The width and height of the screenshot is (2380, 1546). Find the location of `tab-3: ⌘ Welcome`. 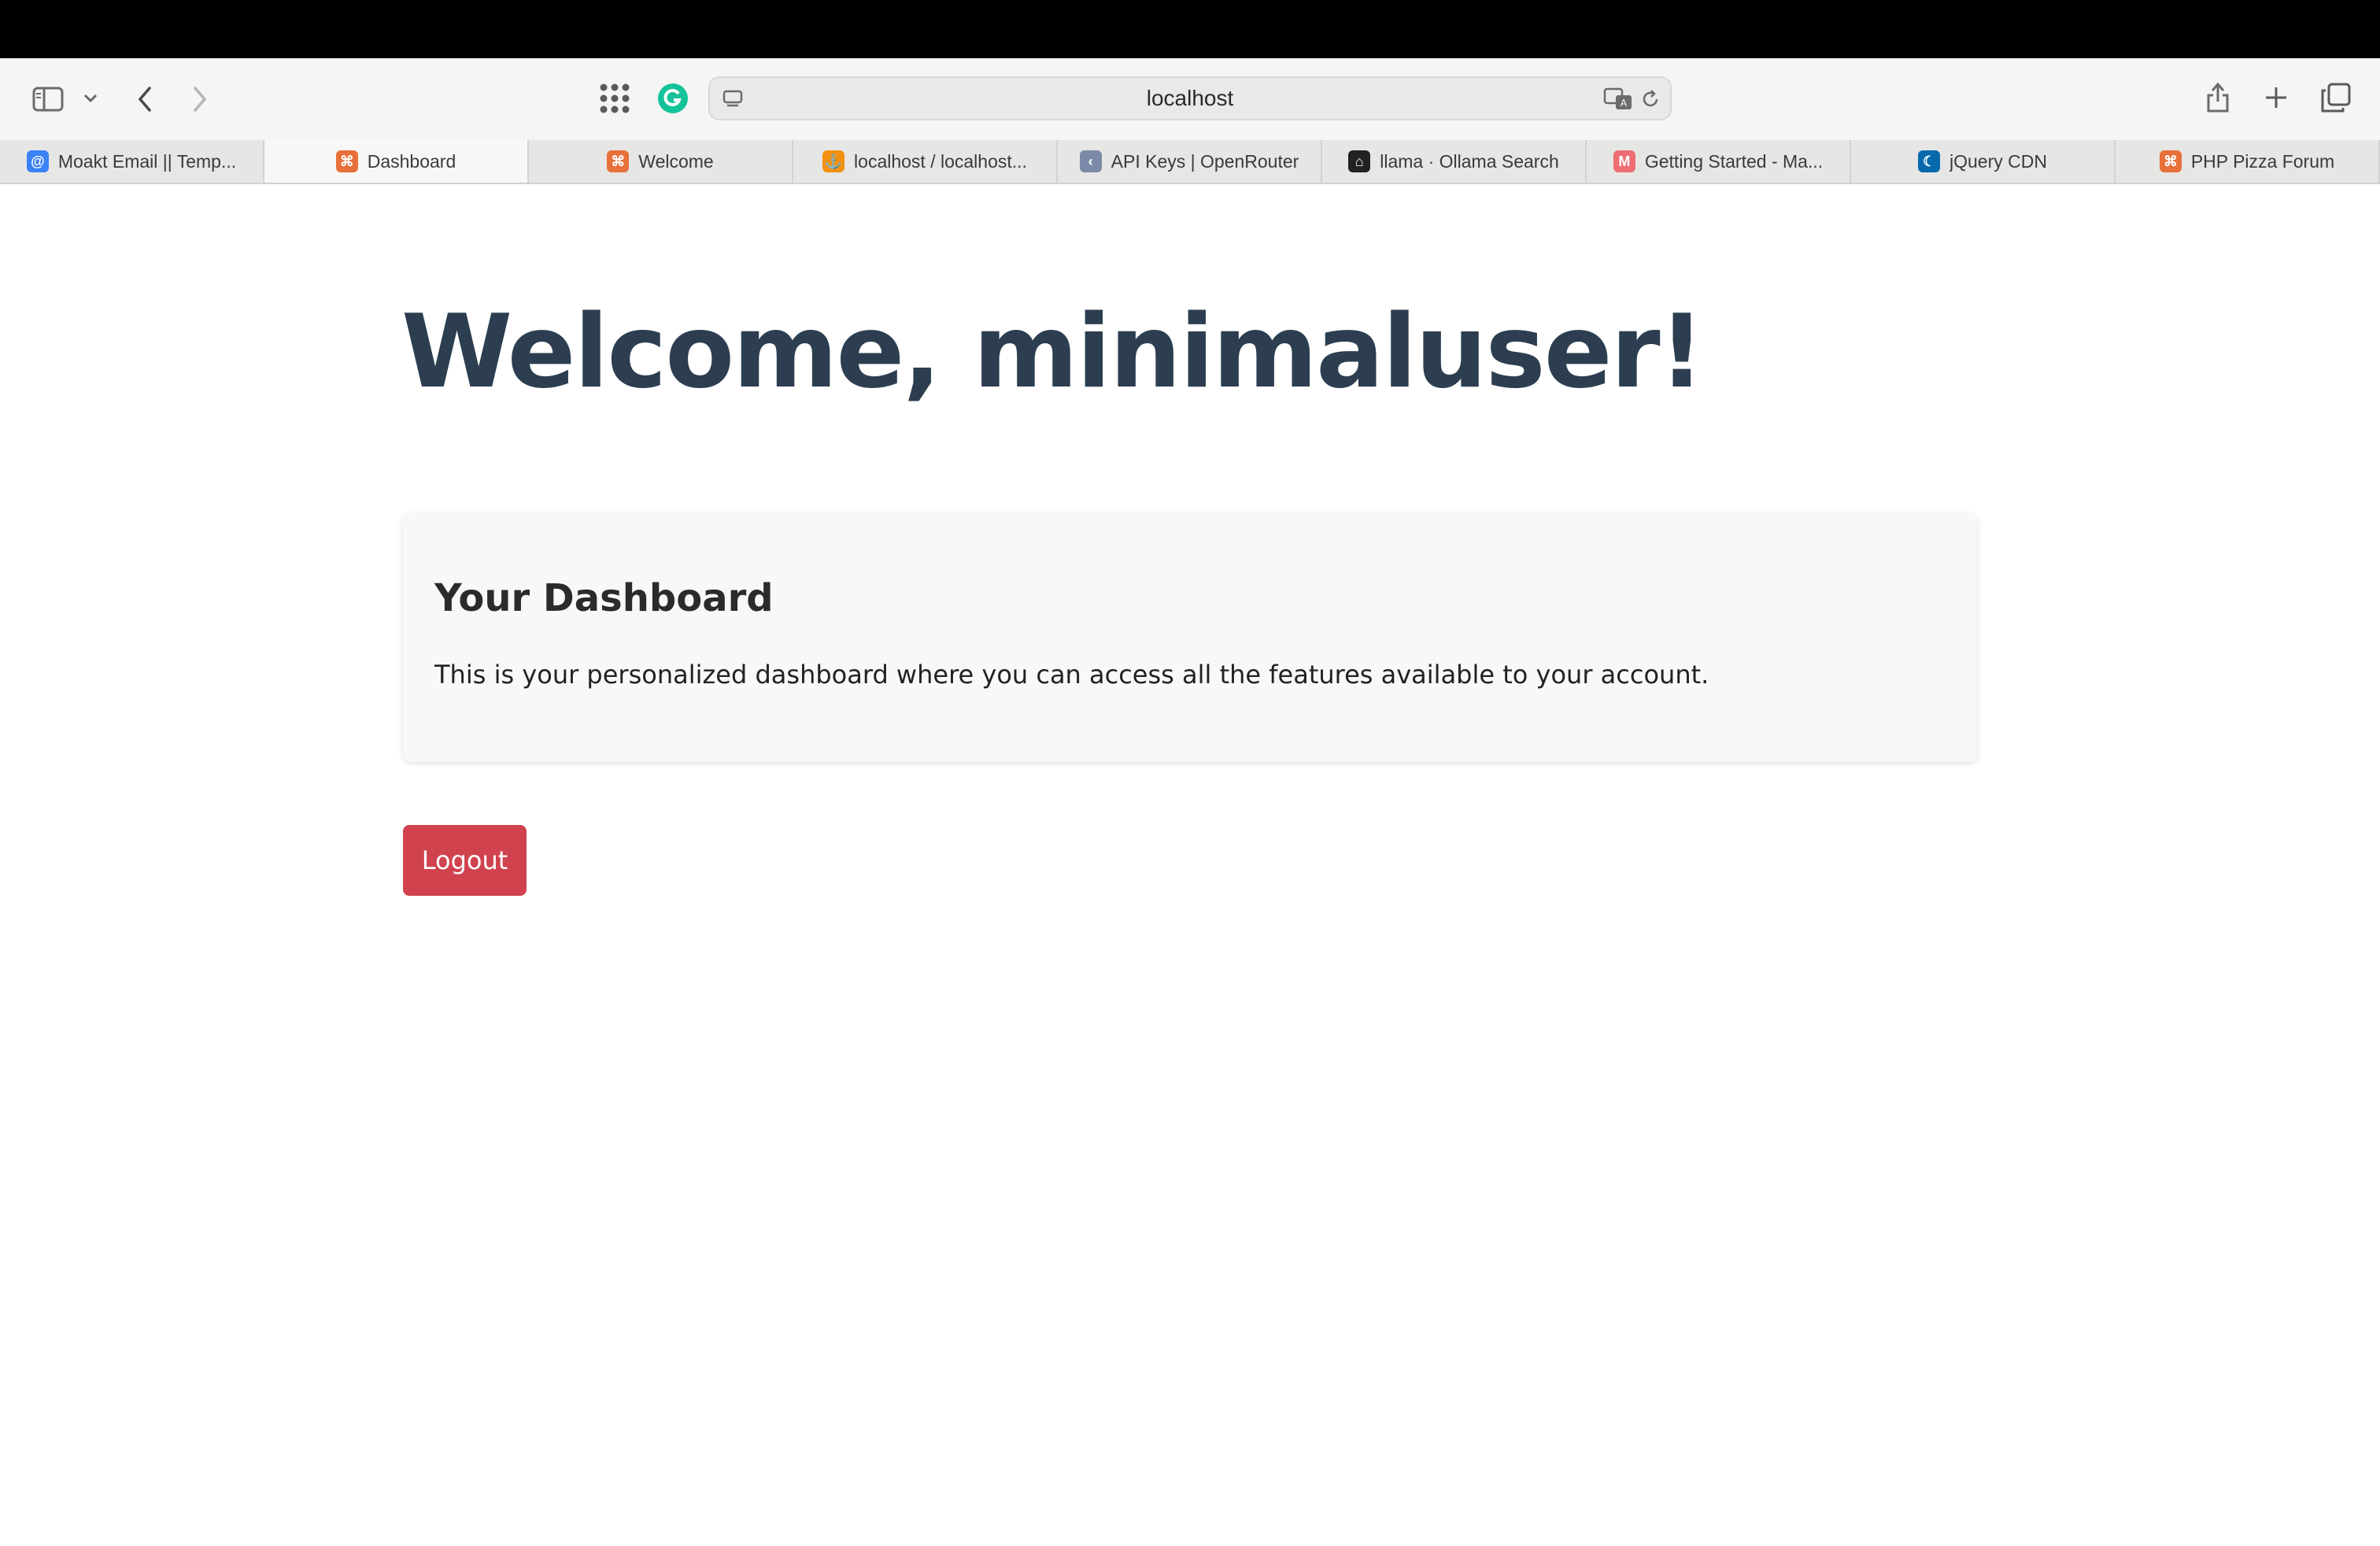

tab-3: ⌘ Welcome is located at coordinates (661, 161).